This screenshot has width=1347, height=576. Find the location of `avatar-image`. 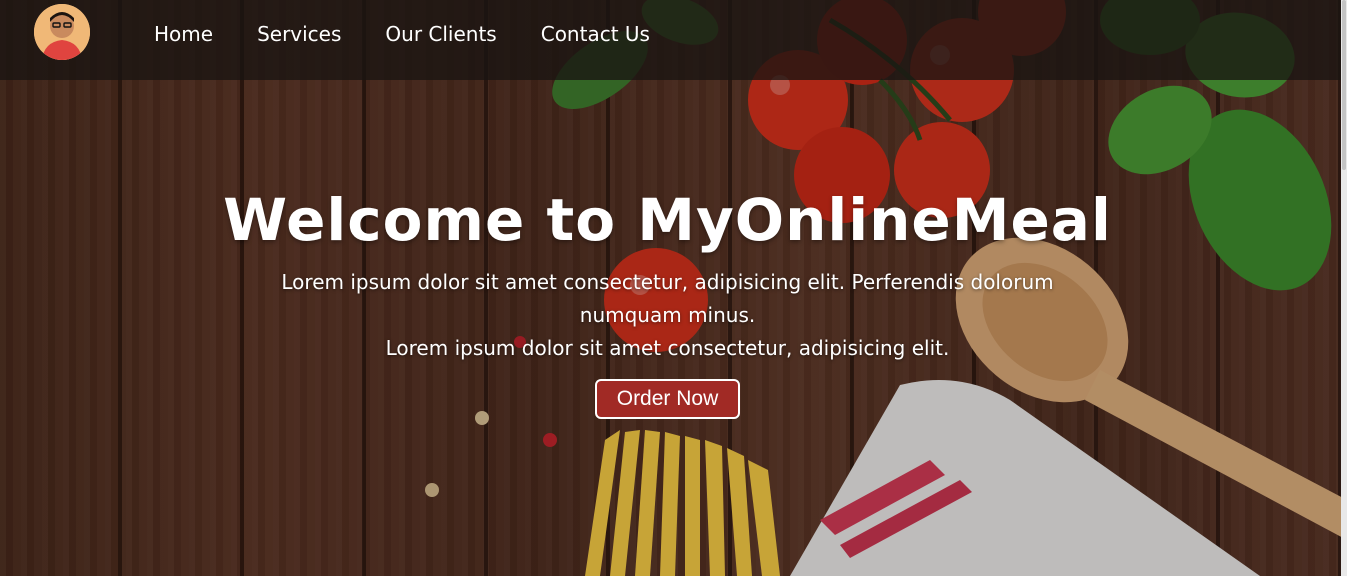

avatar-image is located at coordinates (62, 32).